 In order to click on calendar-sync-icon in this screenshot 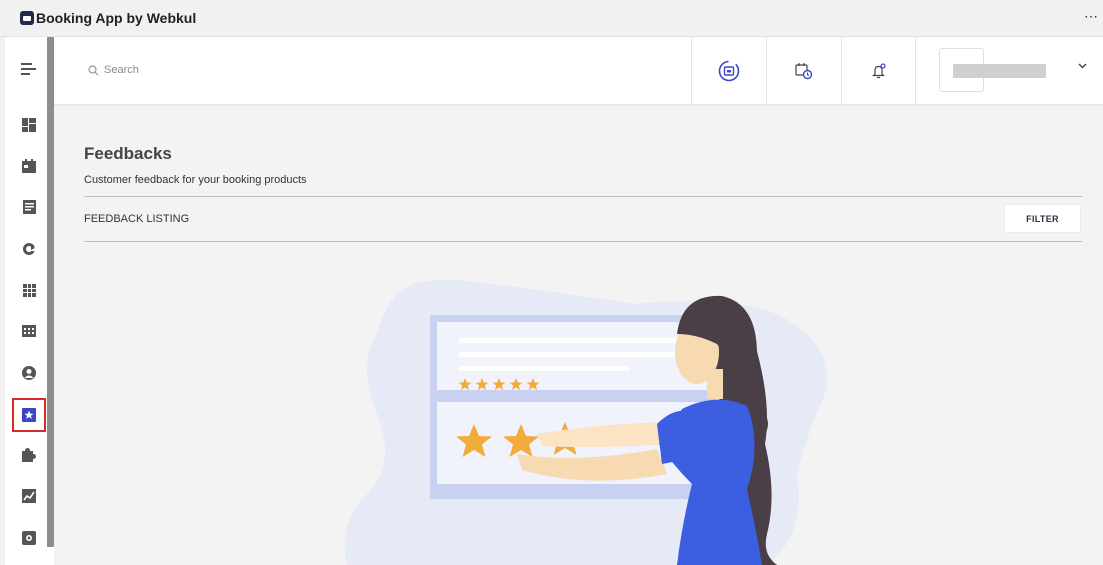, I will do `click(729, 71)`.